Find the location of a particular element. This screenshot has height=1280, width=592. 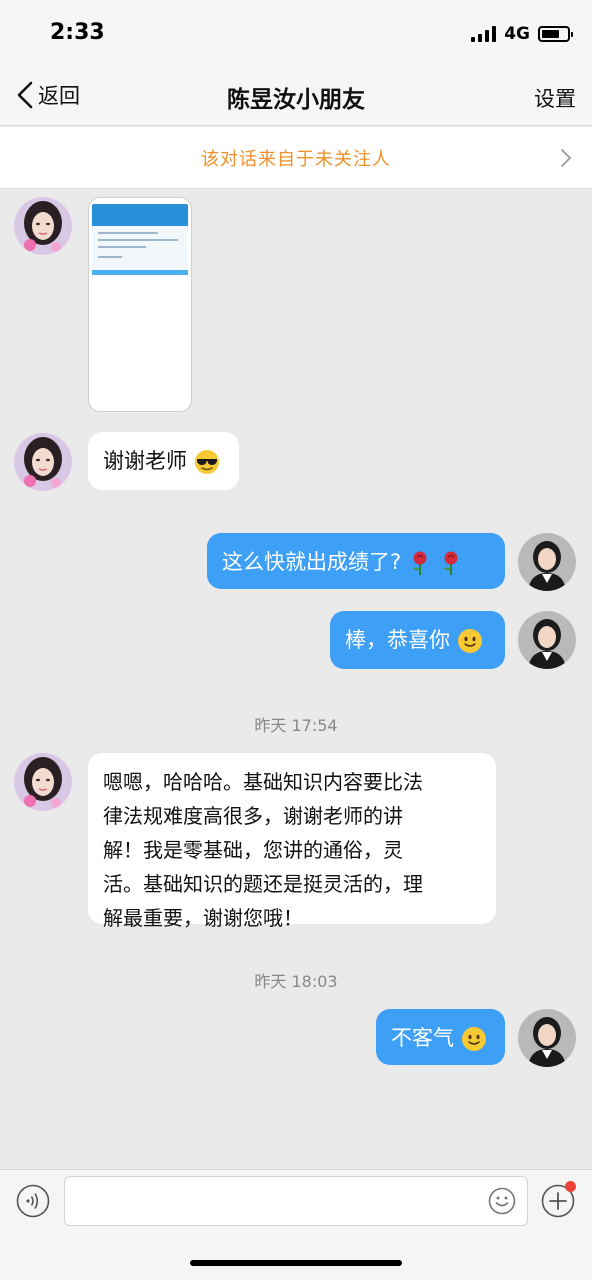

status-indicators: 4G is located at coordinates (522, 34).